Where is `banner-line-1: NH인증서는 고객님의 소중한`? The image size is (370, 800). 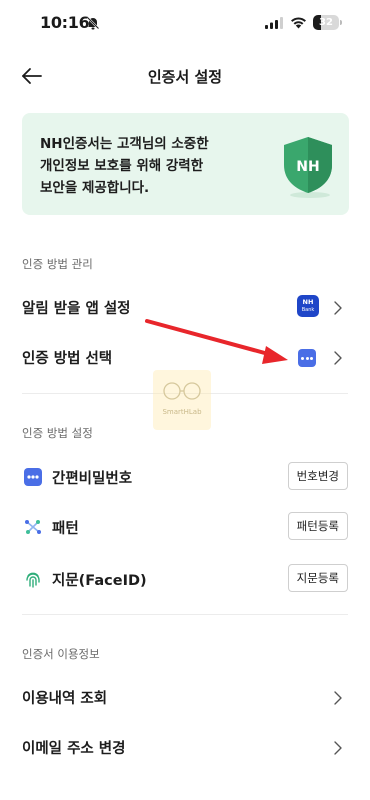
banner-line-1: NH인증서는 고객님의 소중한 is located at coordinates (124, 144).